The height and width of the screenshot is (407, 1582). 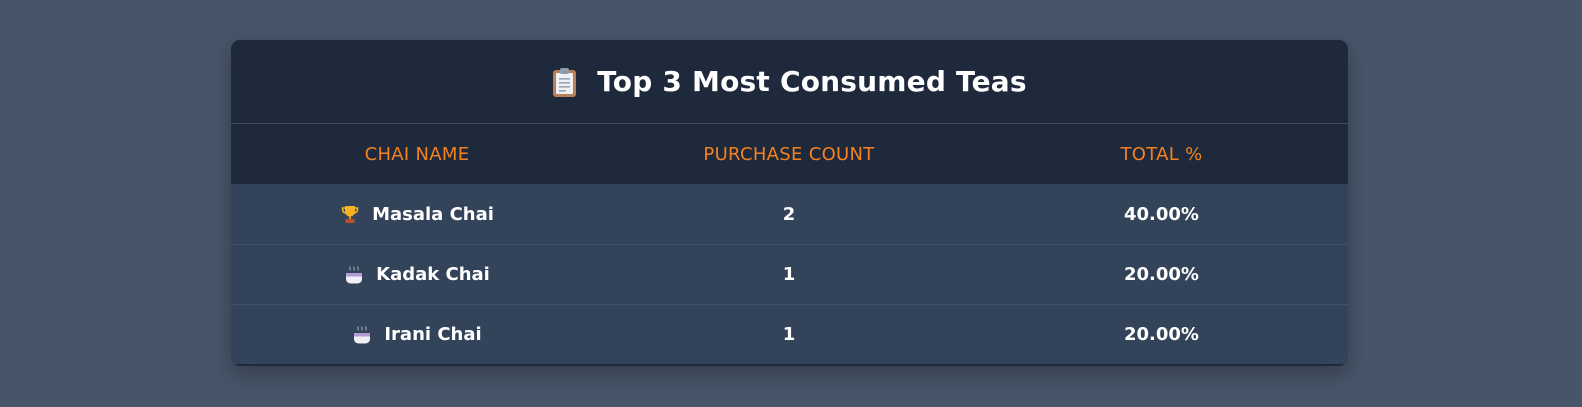 I want to click on column-header-chai-name: CHAI NAME, so click(x=417, y=154).